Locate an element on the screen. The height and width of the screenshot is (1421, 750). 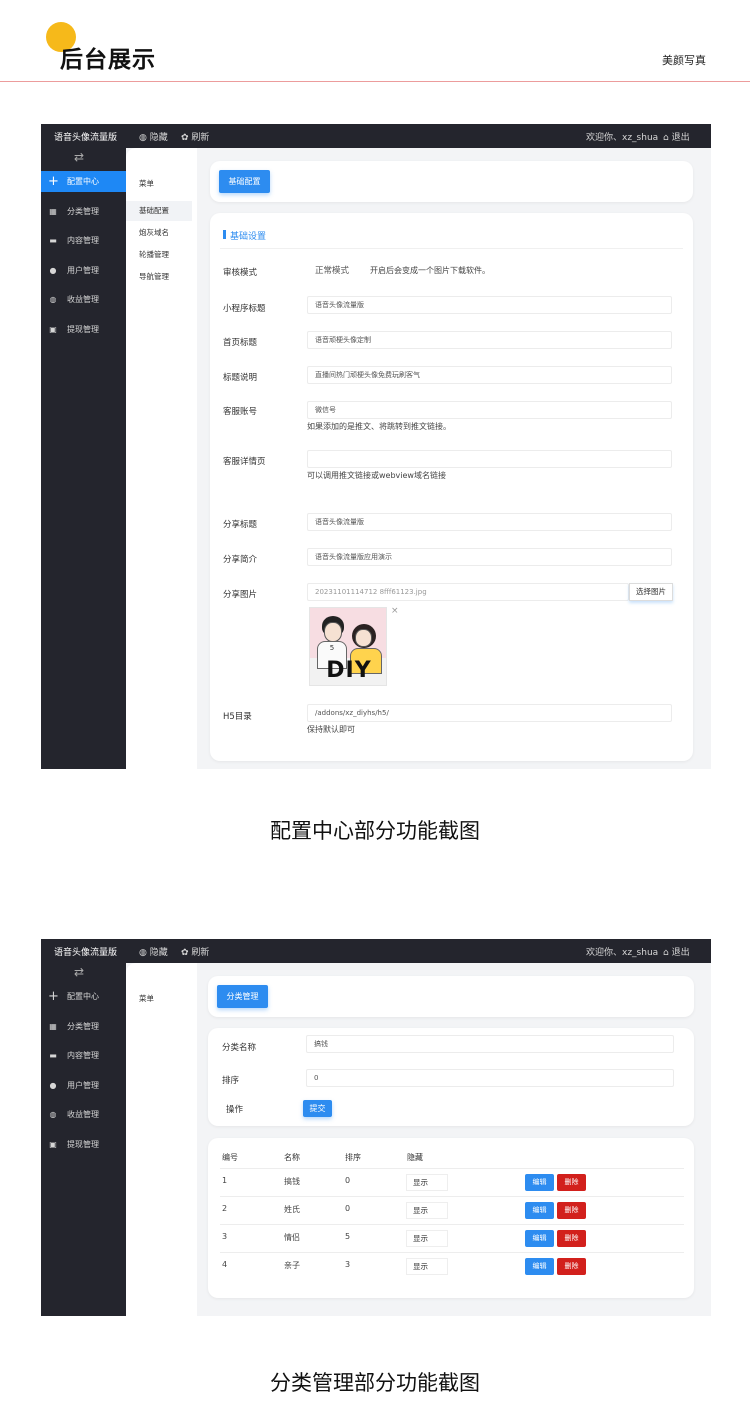
grid-icon: ▦ is located at coordinates (53, 211).